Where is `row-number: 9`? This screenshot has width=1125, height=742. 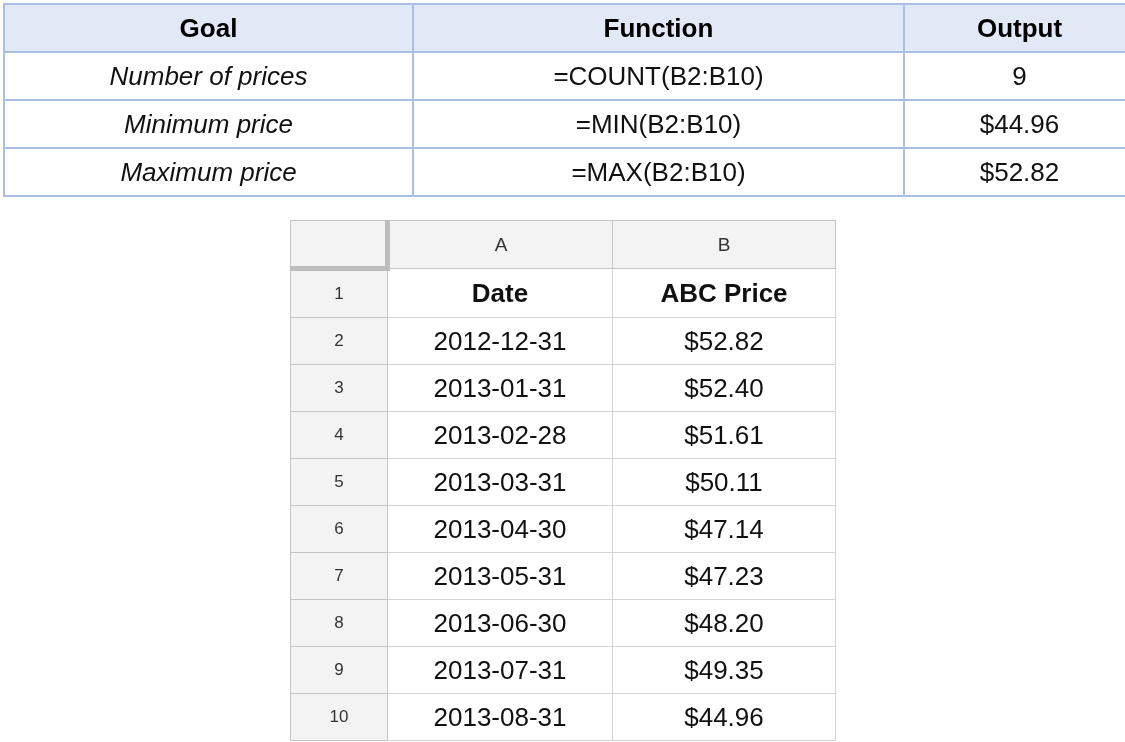
row-number: 9 is located at coordinates (339, 670).